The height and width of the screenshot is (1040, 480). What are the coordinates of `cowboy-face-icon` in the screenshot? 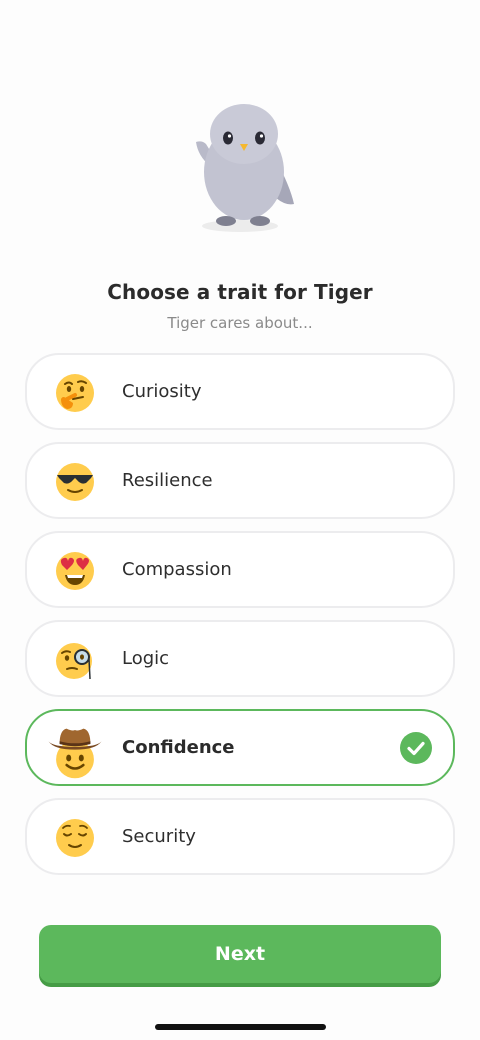 It's located at (75, 753).